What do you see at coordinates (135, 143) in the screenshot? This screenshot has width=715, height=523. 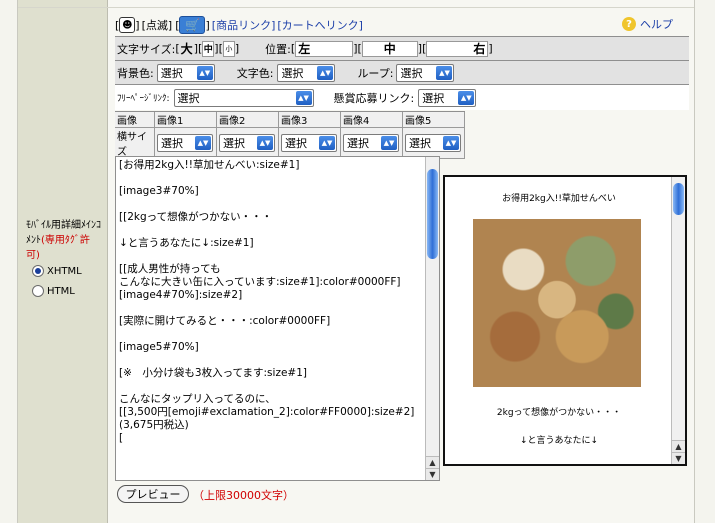 I see `width-size-label: 横サイズ` at bounding box center [135, 143].